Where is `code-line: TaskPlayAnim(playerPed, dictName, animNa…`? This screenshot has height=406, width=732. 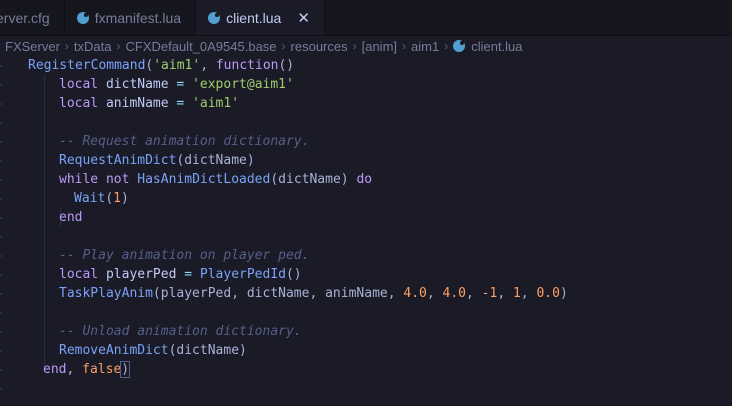 code-line: TaskPlayAnim(playerPed, dictName, animNa… is located at coordinates (313, 293).